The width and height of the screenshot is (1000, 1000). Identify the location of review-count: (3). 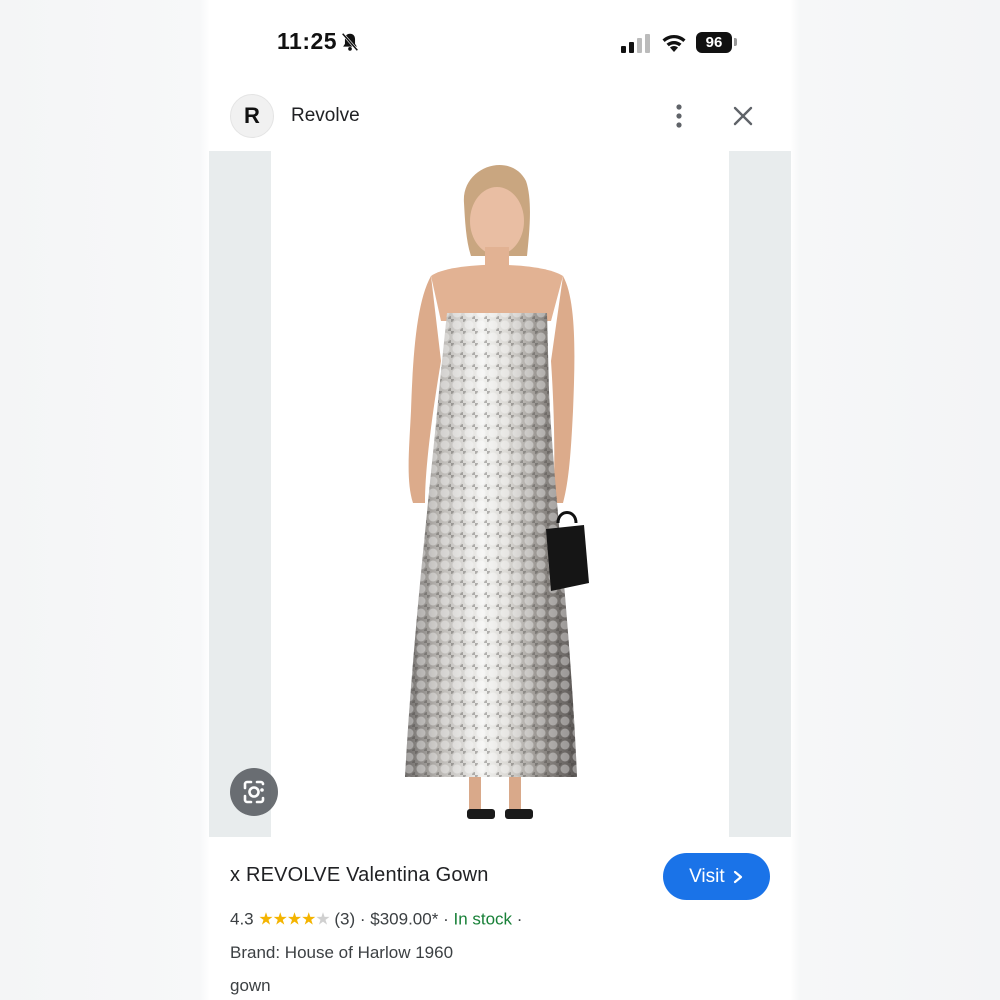
(344, 919).